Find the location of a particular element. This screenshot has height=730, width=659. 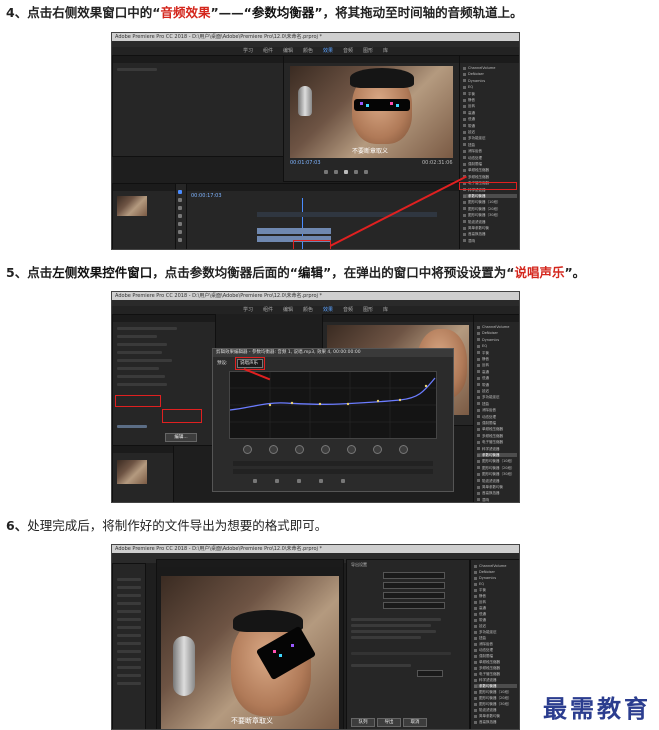

effect-list-item: 电子管压缩器 is located at coordinates (497, 442).